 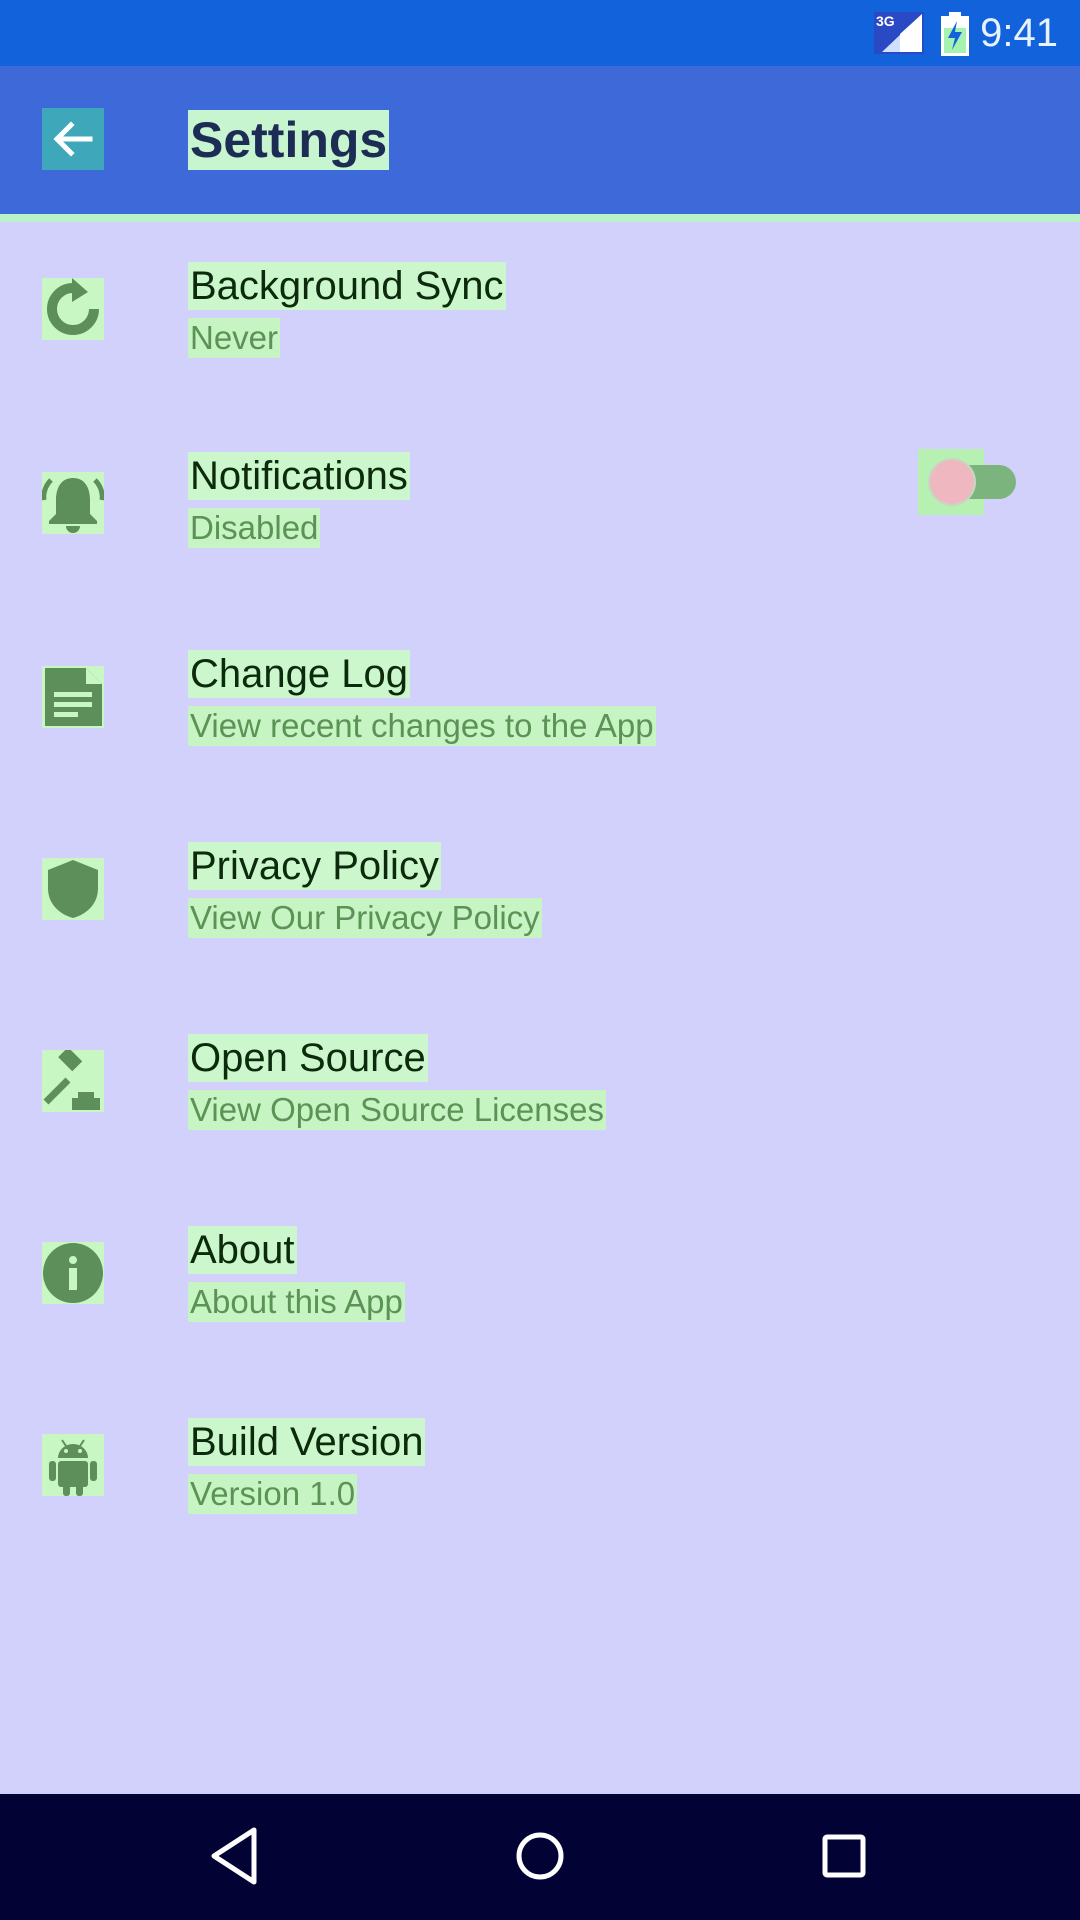 What do you see at coordinates (73, 1273) in the screenshot?
I see `info-icon` at bounding box center [73, 1273].